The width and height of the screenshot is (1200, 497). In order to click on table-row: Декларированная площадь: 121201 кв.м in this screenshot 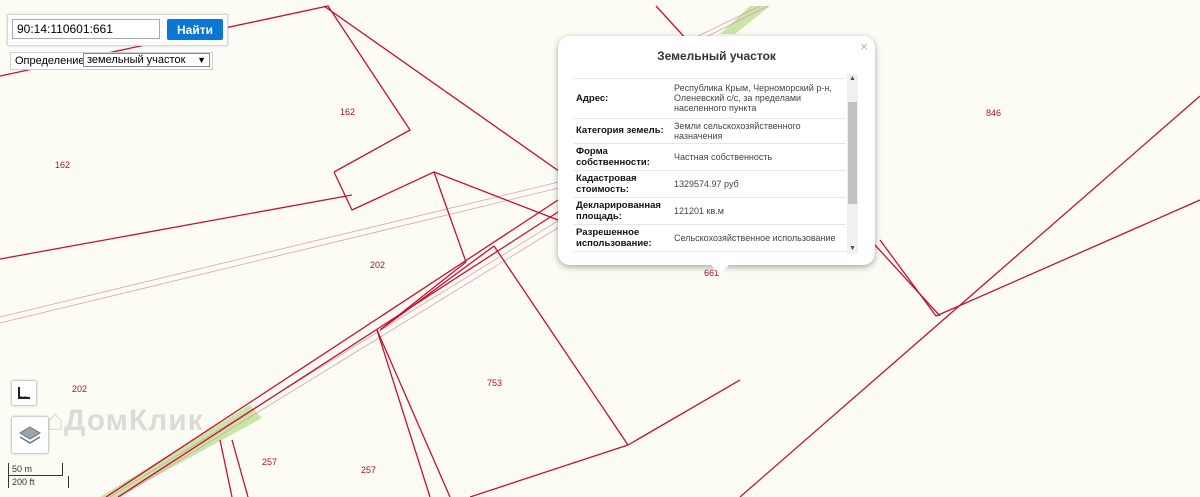, I will do `click(710, 211)`.